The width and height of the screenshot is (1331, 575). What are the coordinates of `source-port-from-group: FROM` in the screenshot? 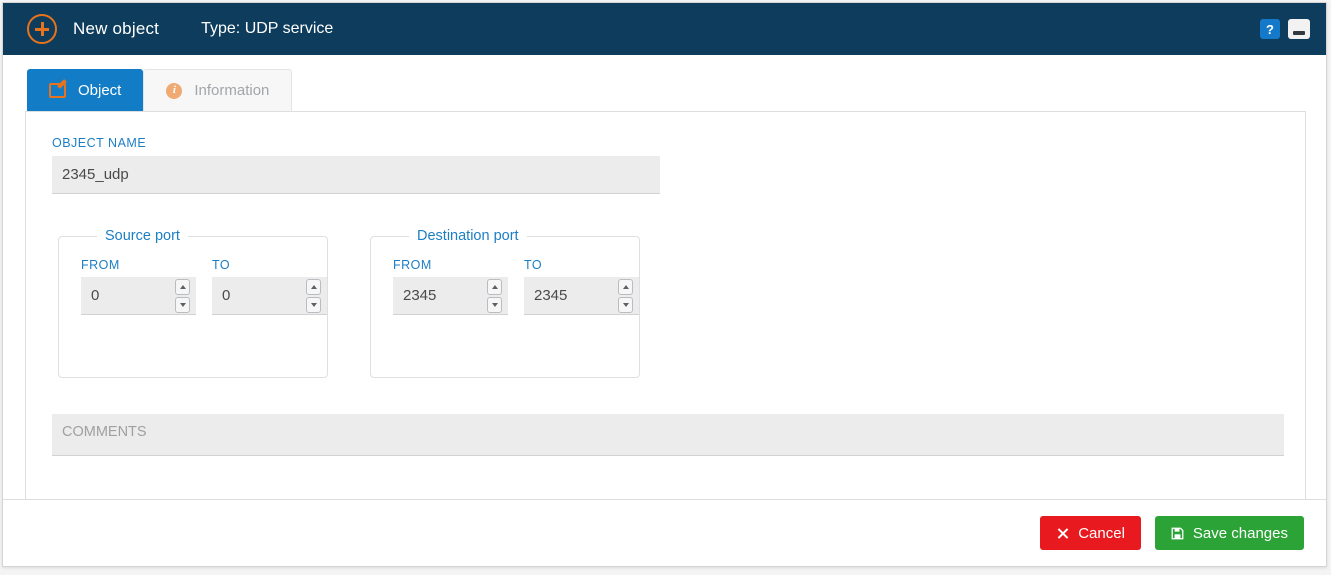 It's located at (138, 286).